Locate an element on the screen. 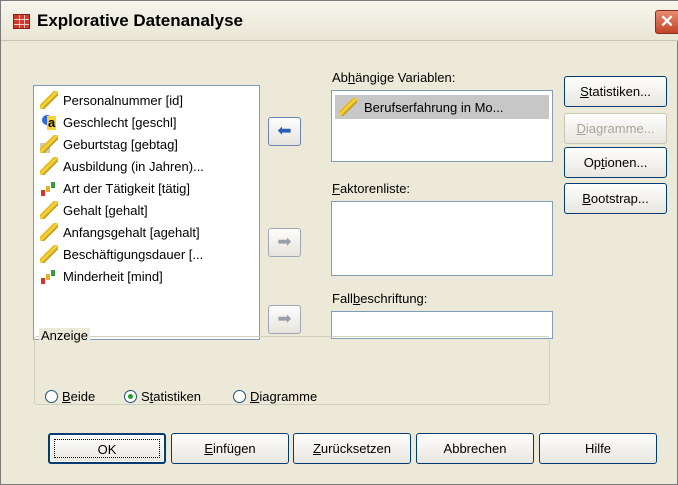 This screenshot has height=485, width=678. radio-statistics: Statistiken is located at coordinates (162, 396).